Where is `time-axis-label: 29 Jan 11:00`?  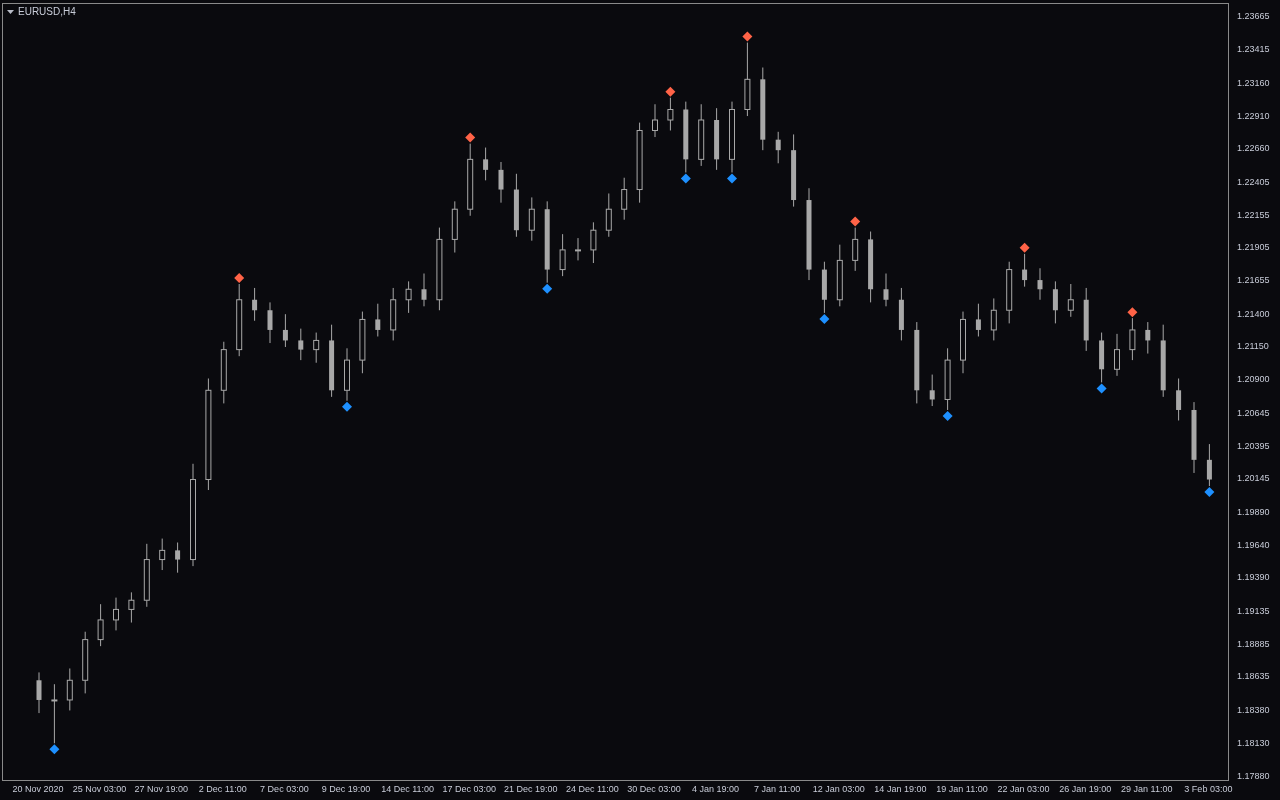
time-axis-label: 29 Jan 11:00 is located at coordinates (1147, 789).